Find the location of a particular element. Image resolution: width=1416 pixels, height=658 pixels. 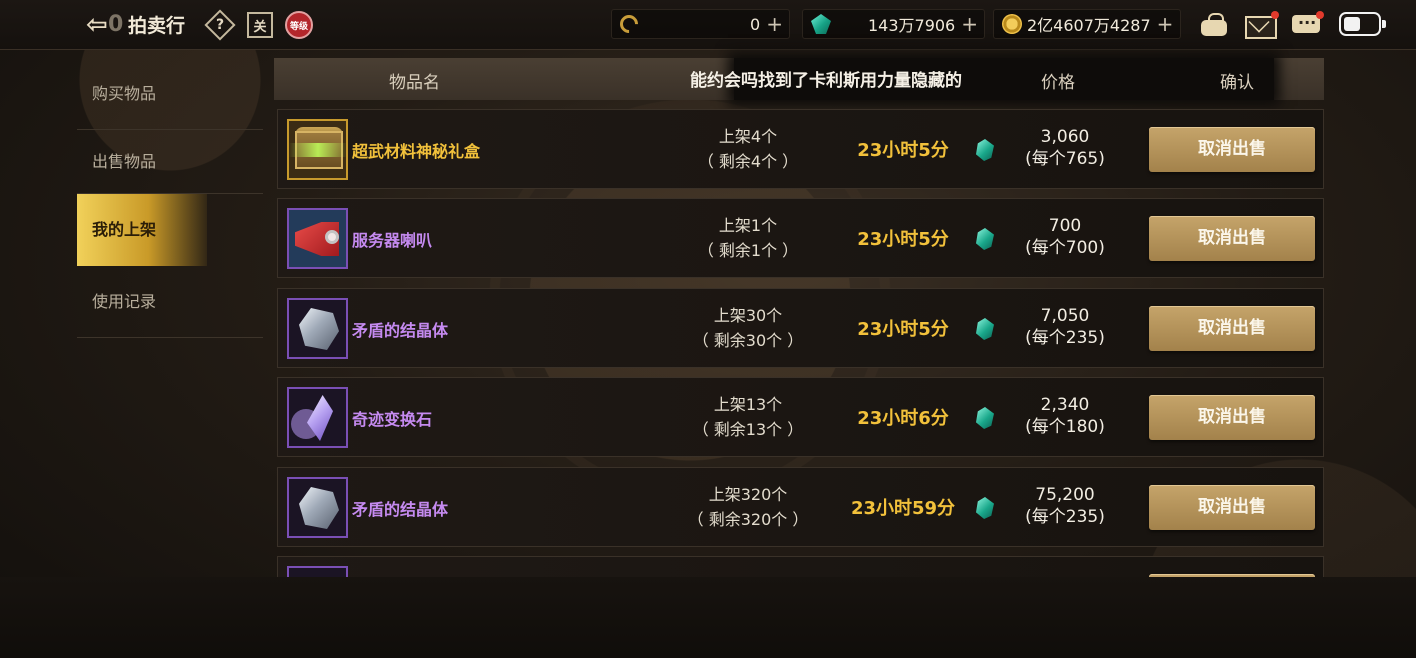

chat-icon is located at coordinates (1308, 24).